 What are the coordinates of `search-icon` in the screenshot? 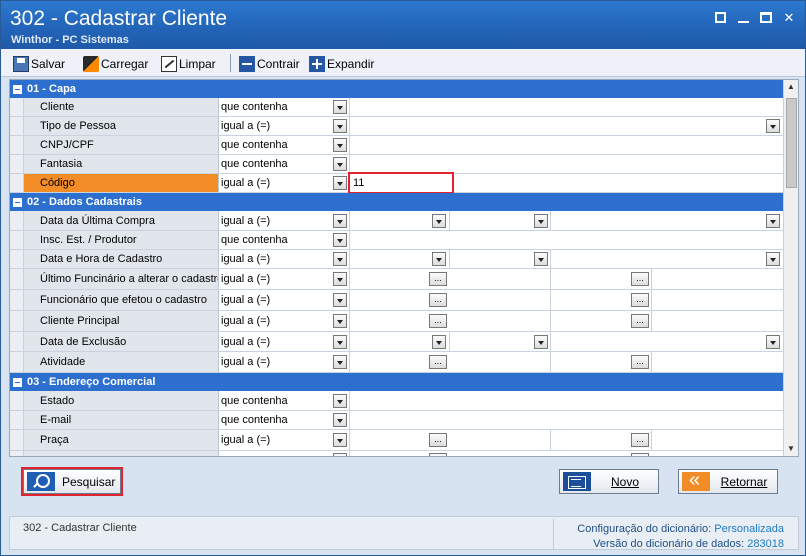 It's located at (41, 481).